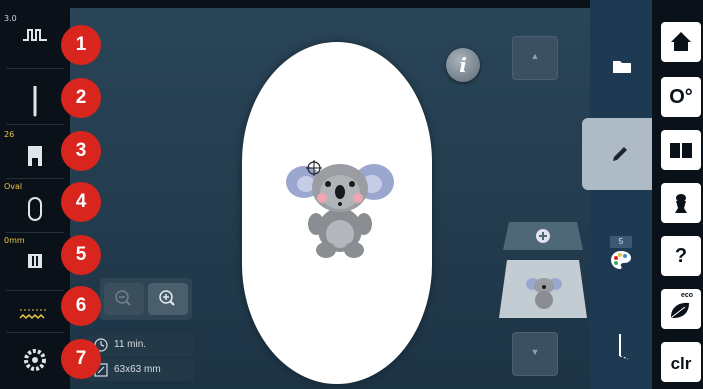  I want to click on folder-icon, so click(622, 67).